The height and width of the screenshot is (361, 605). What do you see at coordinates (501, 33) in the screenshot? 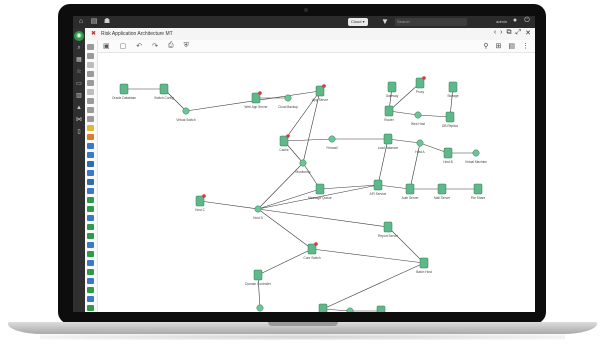
I see `chevron-right-icon: ›` at bounding box center [501, 33].